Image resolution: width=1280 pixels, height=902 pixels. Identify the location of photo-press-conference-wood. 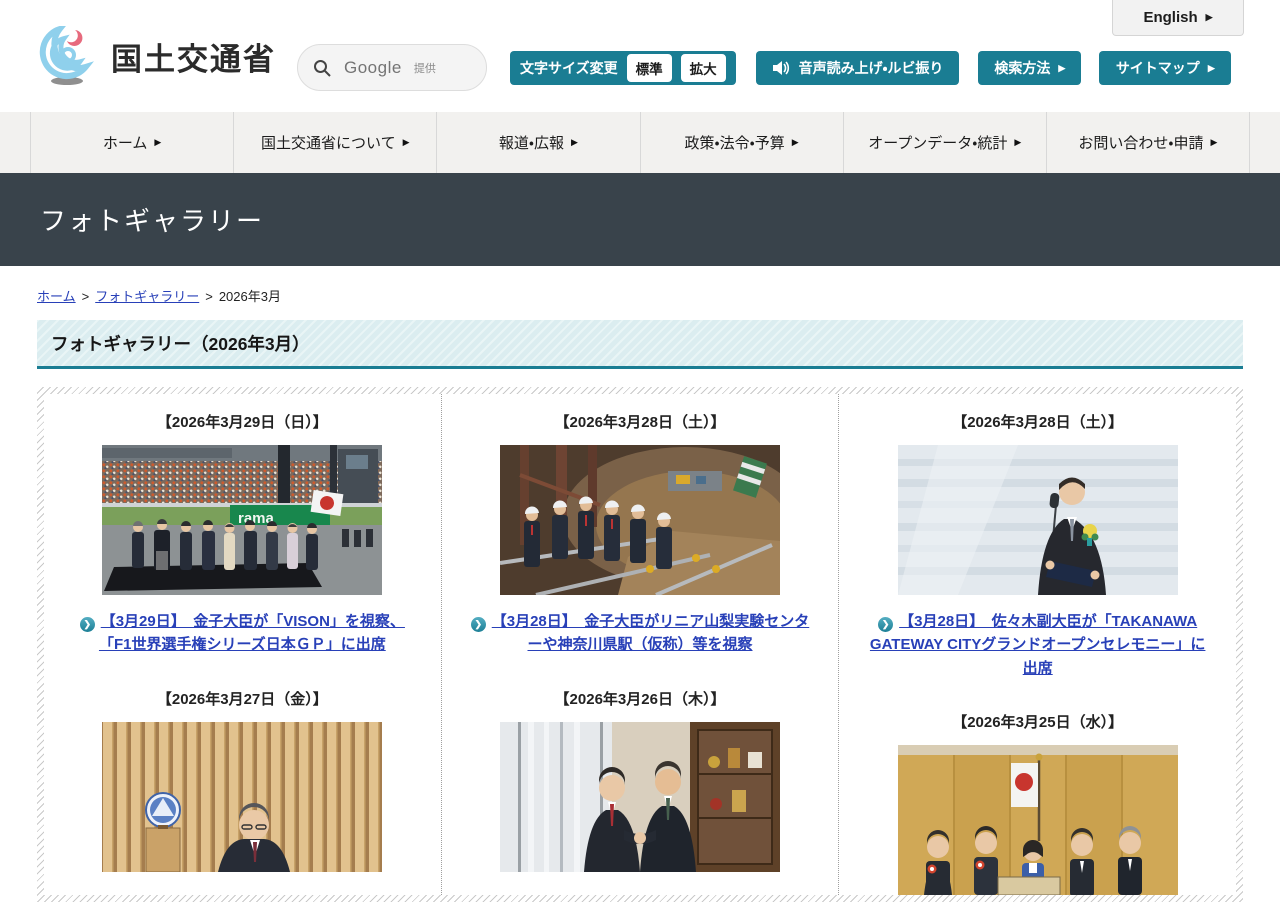
(242, 796).